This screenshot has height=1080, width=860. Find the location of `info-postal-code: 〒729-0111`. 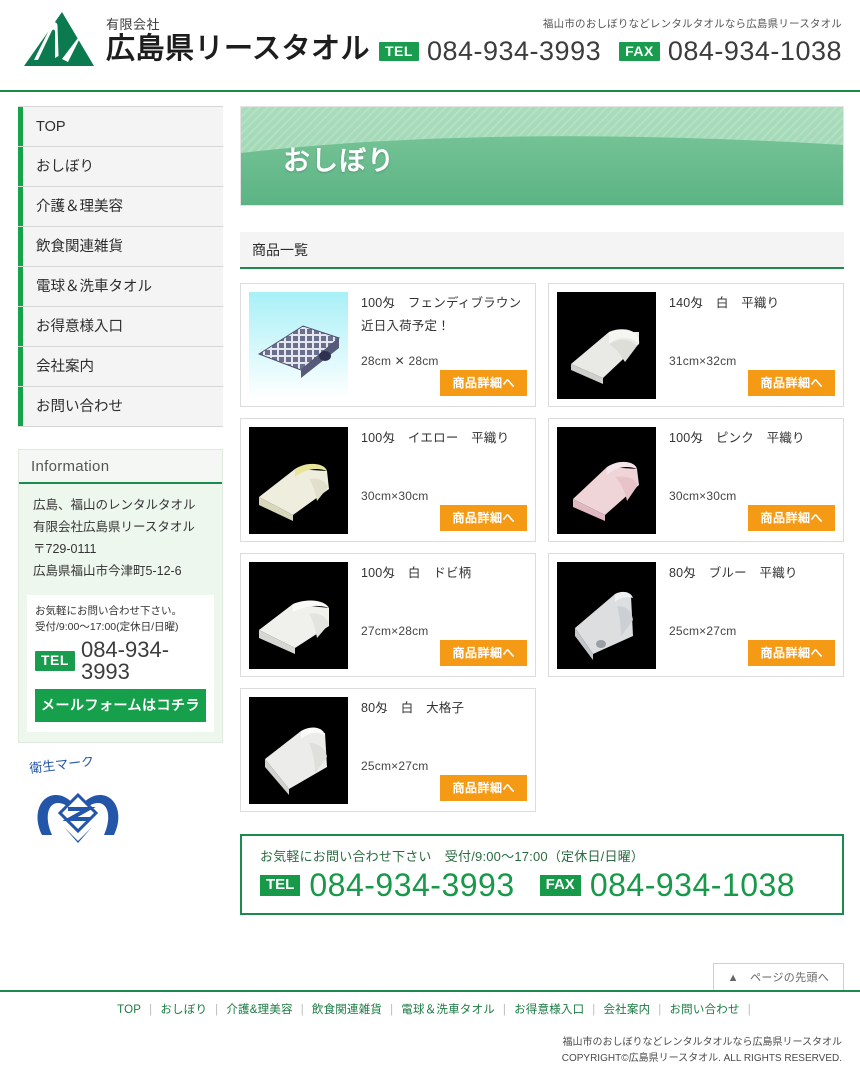

info-postal-code: 〒729-0111 is located at coordinates (65, 548).